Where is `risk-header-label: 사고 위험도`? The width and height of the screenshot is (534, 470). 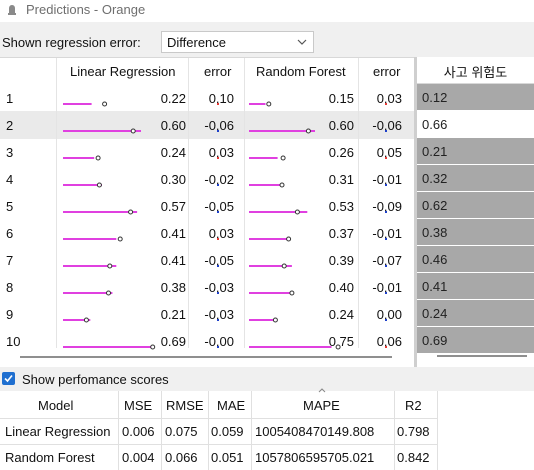 risk-header-label: 사고 위험도 is located at coordinates (475, 72).